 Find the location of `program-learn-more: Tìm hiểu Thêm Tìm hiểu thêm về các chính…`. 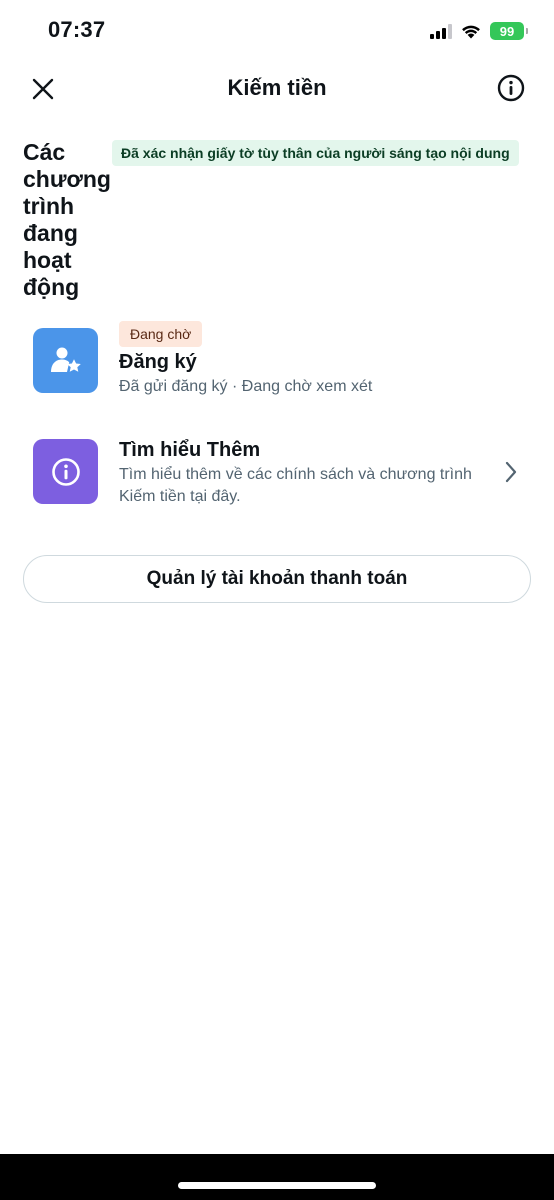

program-learn-more: Tìm hiểu Thêm Tìm hiểu thêm về các chính… is located at coordinates (277, 472).